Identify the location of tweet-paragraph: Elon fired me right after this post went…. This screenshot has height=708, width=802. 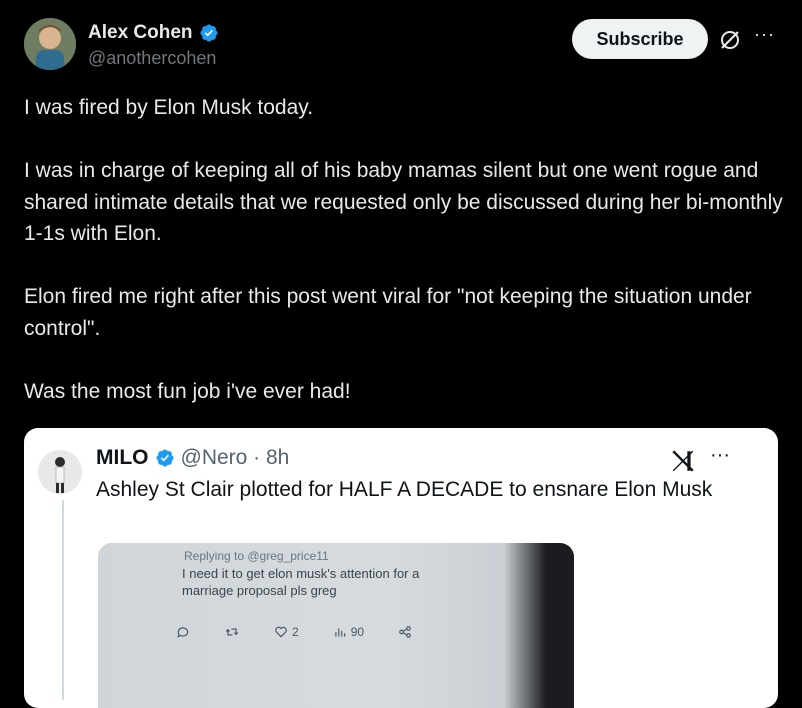
(388, 312).